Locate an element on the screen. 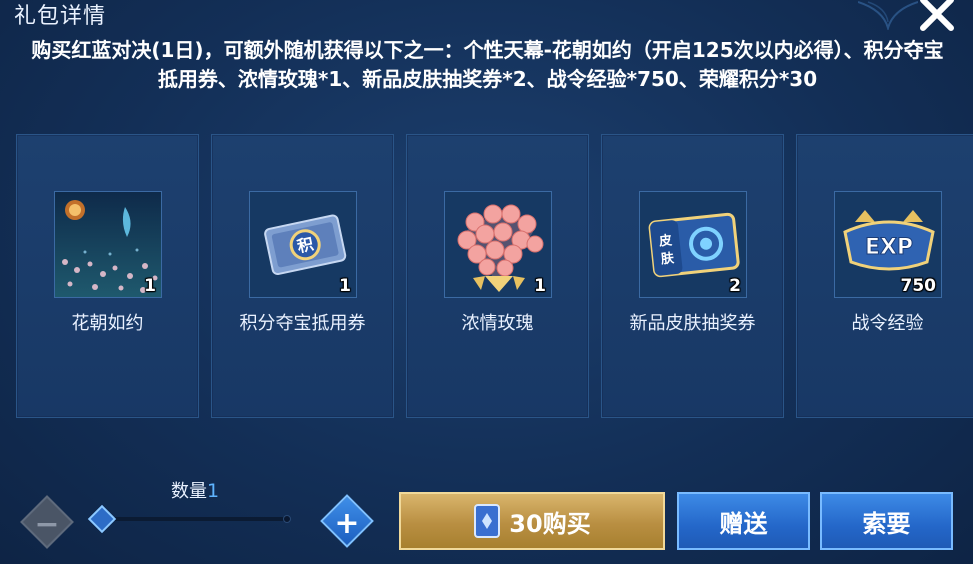  rose-bouquet-icon: 1 is located at coordinates (498, 244).